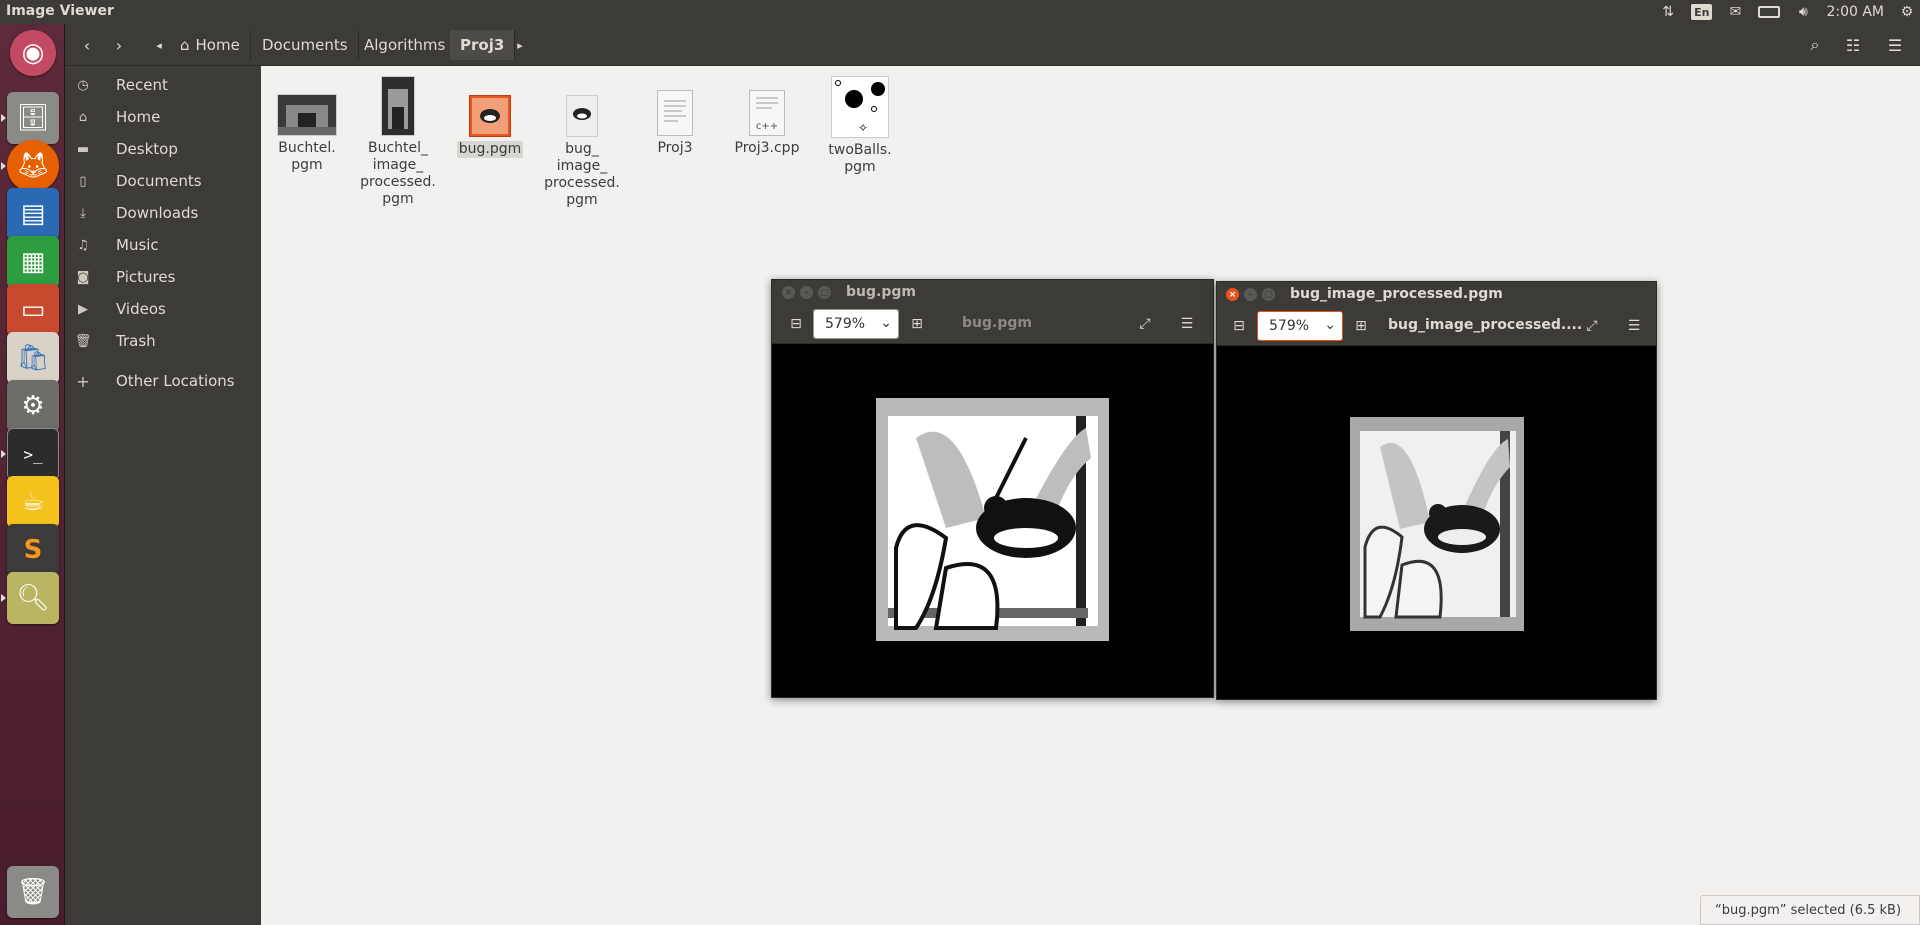 The image size is (1920, 925). Describe the element at coordinates (1803, 12) in the screenshot. I see `volume-icon: 🔊︎` at that location.